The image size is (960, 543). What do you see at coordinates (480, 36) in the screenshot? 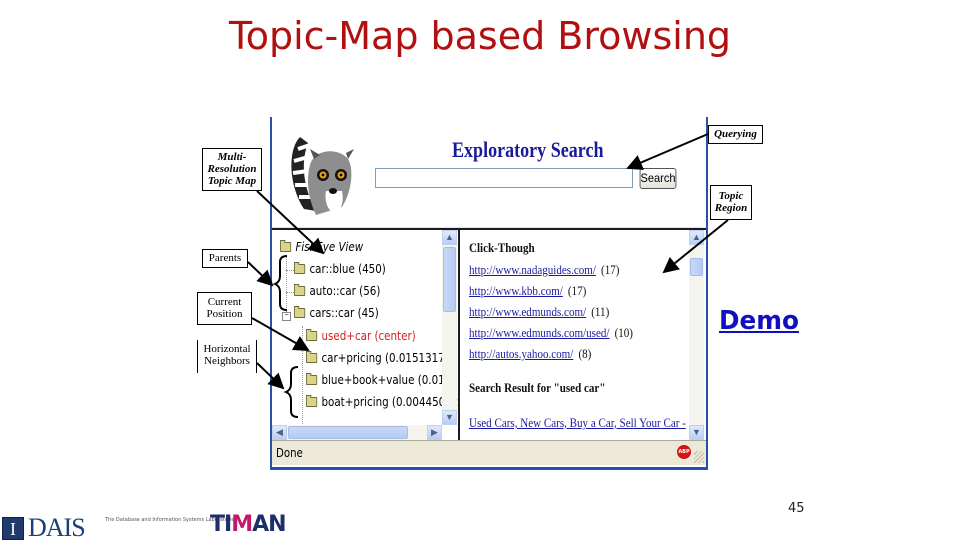
I see `slide-title: Topic-Map based Browsing` at bounding box center [480, 36].